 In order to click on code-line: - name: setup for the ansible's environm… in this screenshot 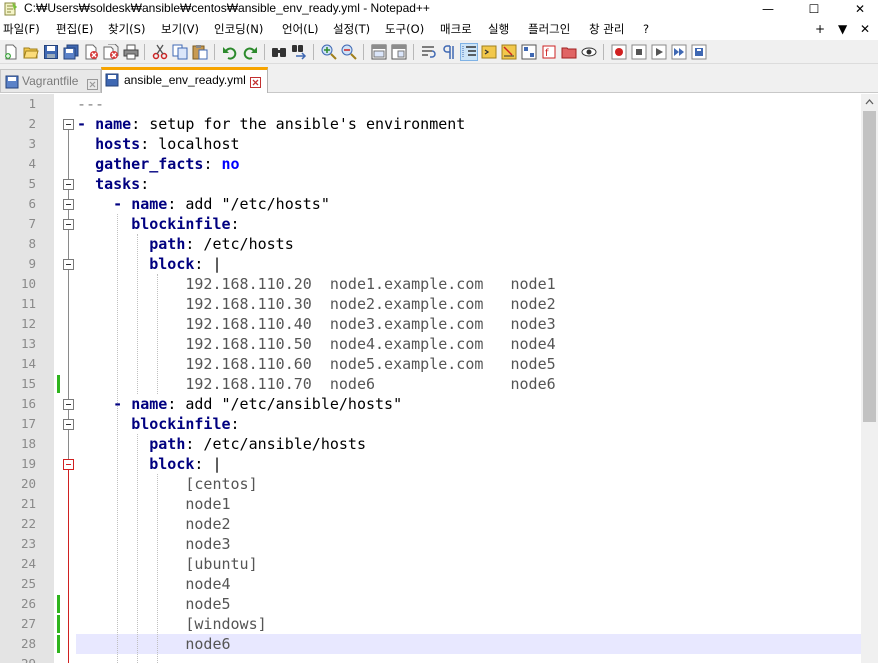, I will do `click(271, 124)`.